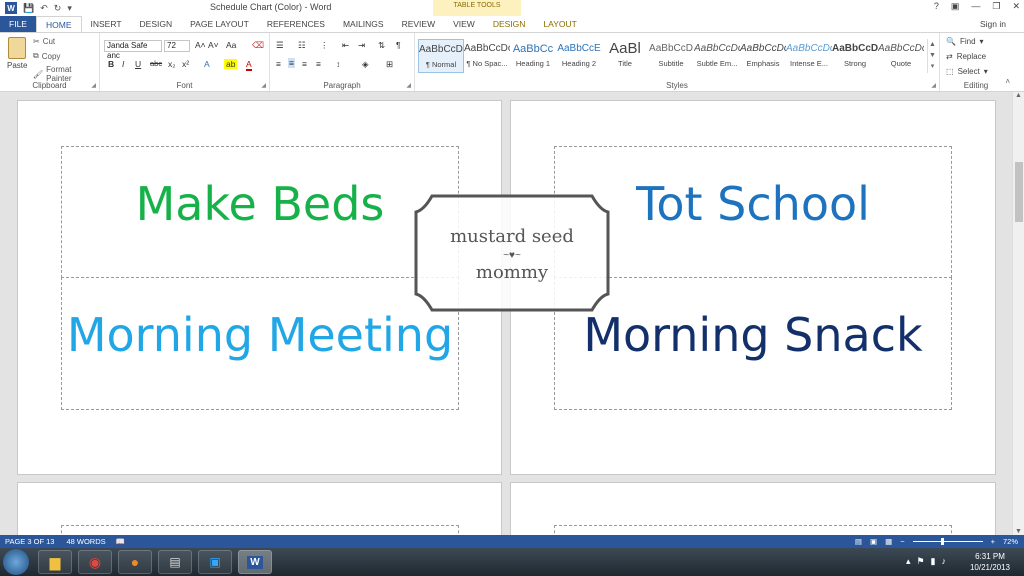  What do you see at coordinates (172, 64) in the screenshot?
I see `subscript-button: x₂` at bounding box center [172, 64].